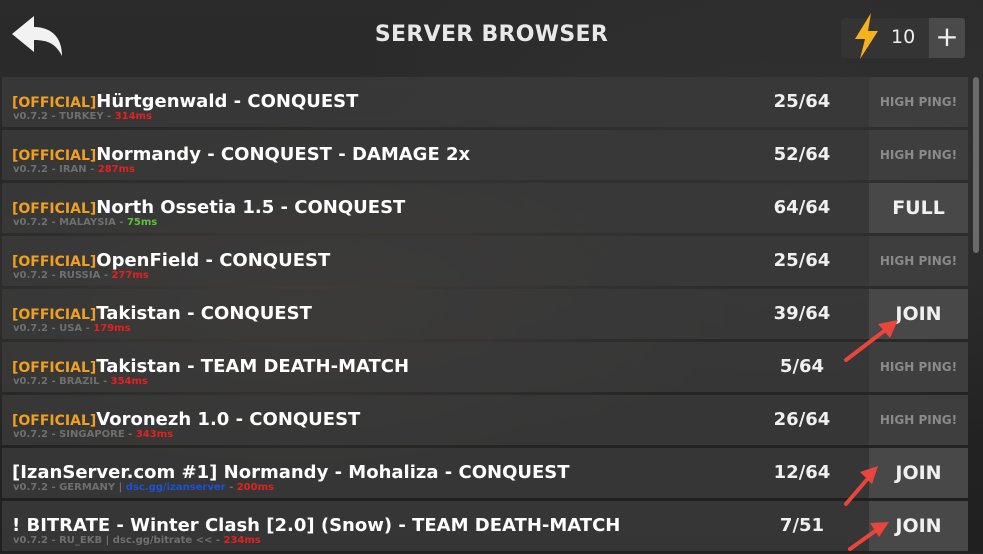 This screenshot has width=983, height=554. What do you see at coordinates (69, 487) in the screenshot?
I see `server-version-region: v0.7.2 - GERMANY |` at bounding box center [69, 487].